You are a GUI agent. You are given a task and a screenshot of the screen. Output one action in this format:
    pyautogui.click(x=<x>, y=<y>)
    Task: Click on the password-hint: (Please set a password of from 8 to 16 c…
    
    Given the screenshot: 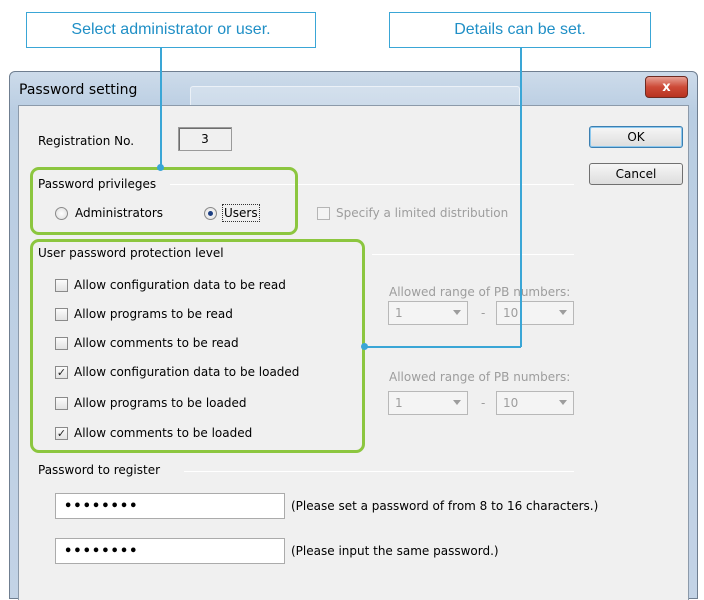 What is the action you would take?
    pyautogui.click(x=445, y=506)
    